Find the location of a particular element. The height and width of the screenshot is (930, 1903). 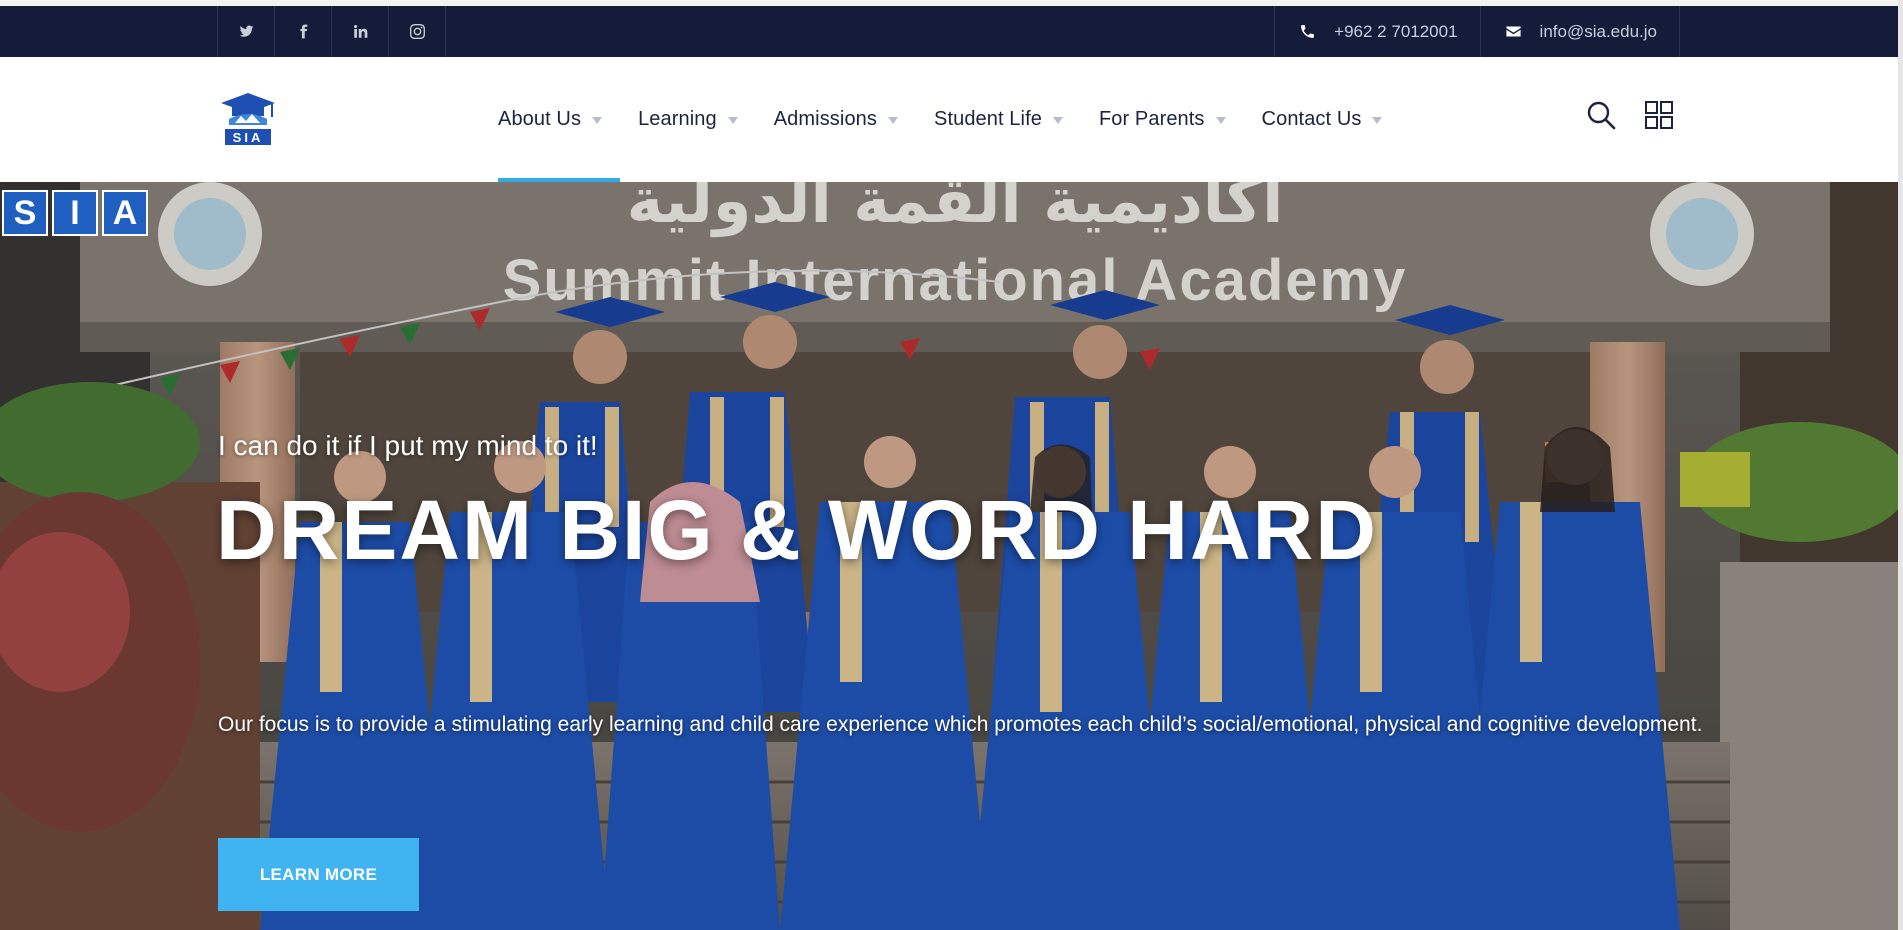

search-button is located at coordinates (1601, 115).